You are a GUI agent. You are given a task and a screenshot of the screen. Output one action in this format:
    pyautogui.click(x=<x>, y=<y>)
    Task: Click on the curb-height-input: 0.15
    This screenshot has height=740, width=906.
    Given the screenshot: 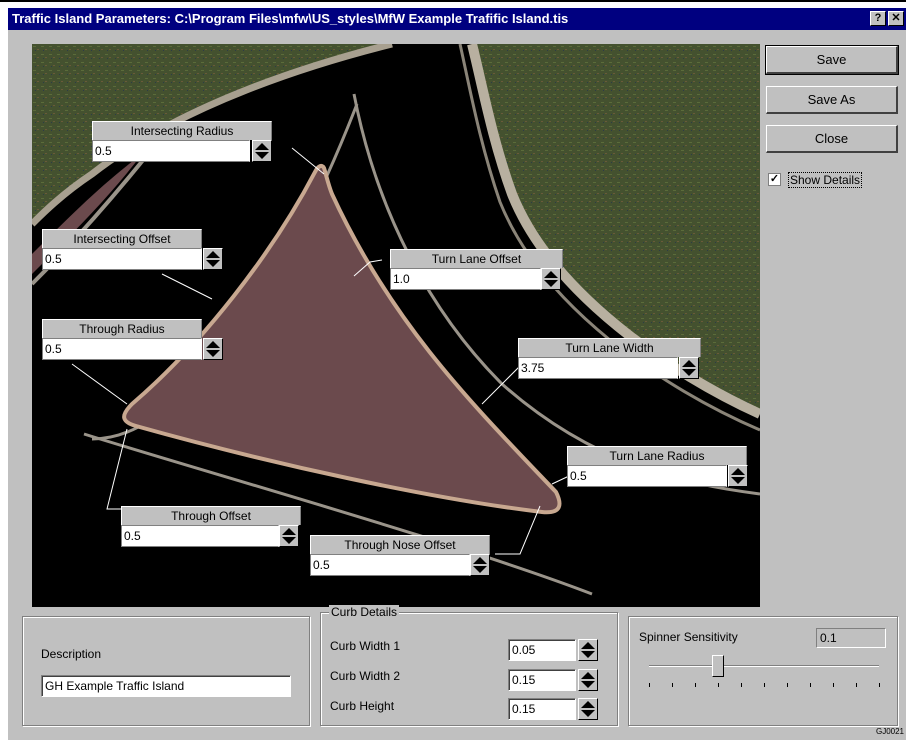 What is the action you would take?
    pyautogui.click(x=542, y=709)
    